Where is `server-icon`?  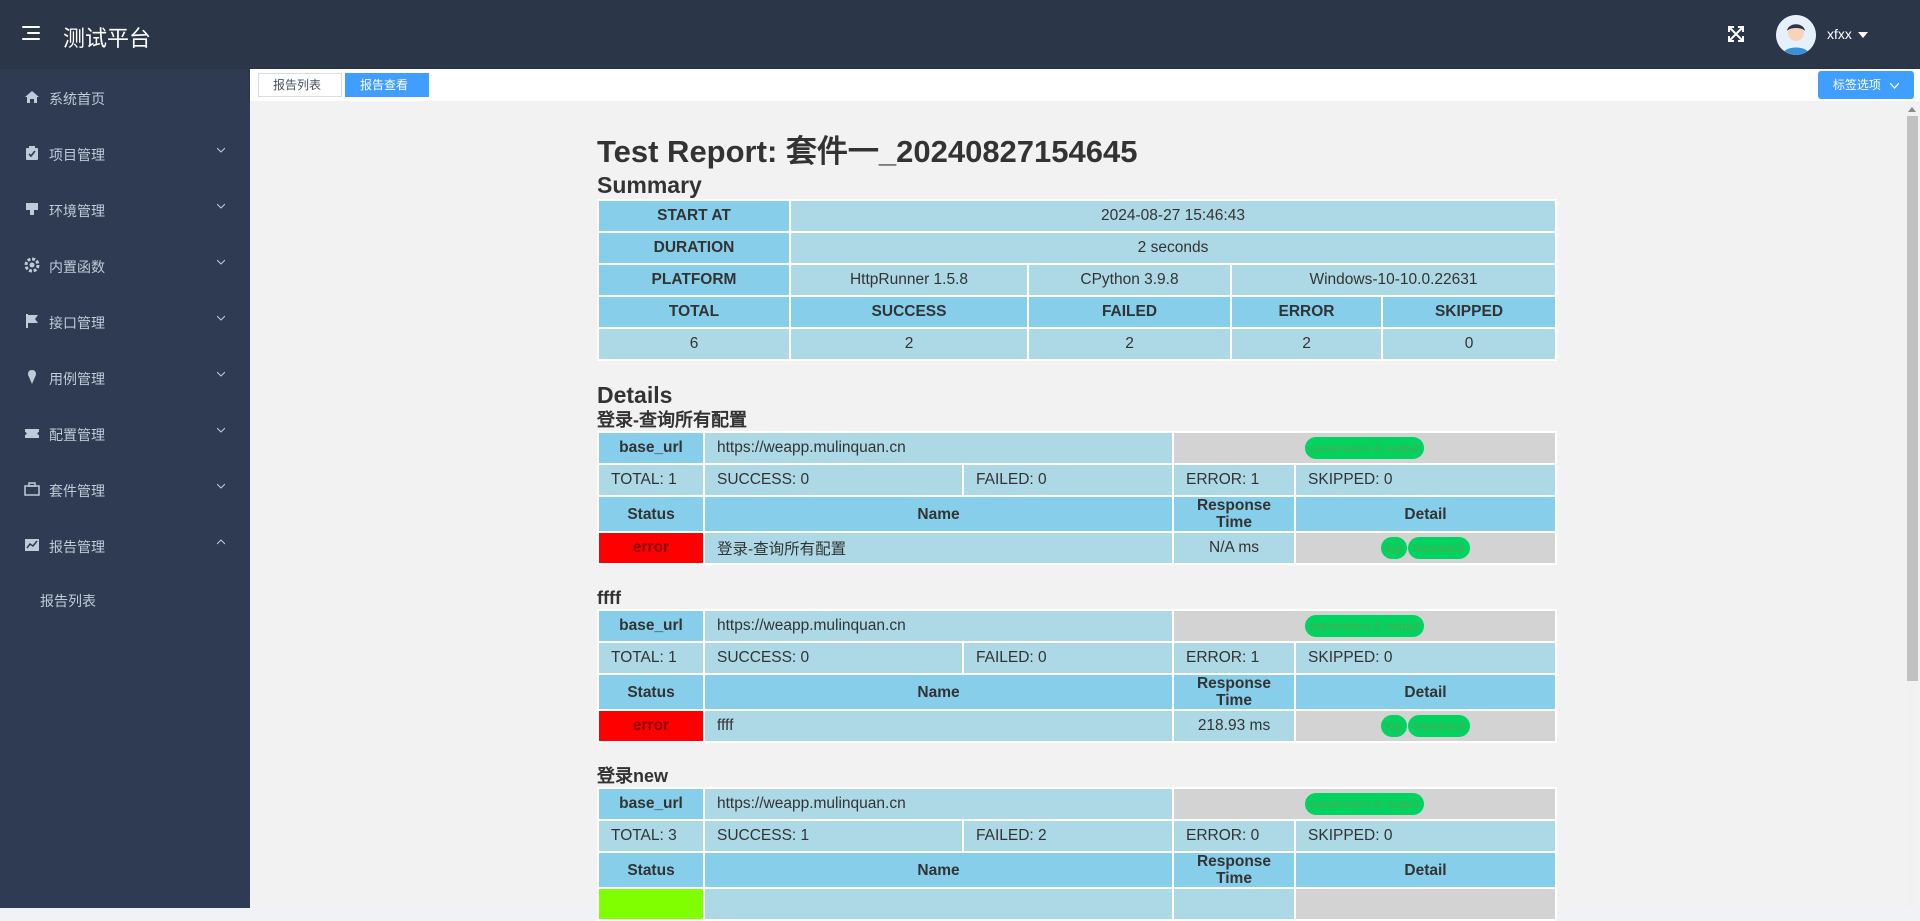
server-icon is located at coordinates (32, 209).